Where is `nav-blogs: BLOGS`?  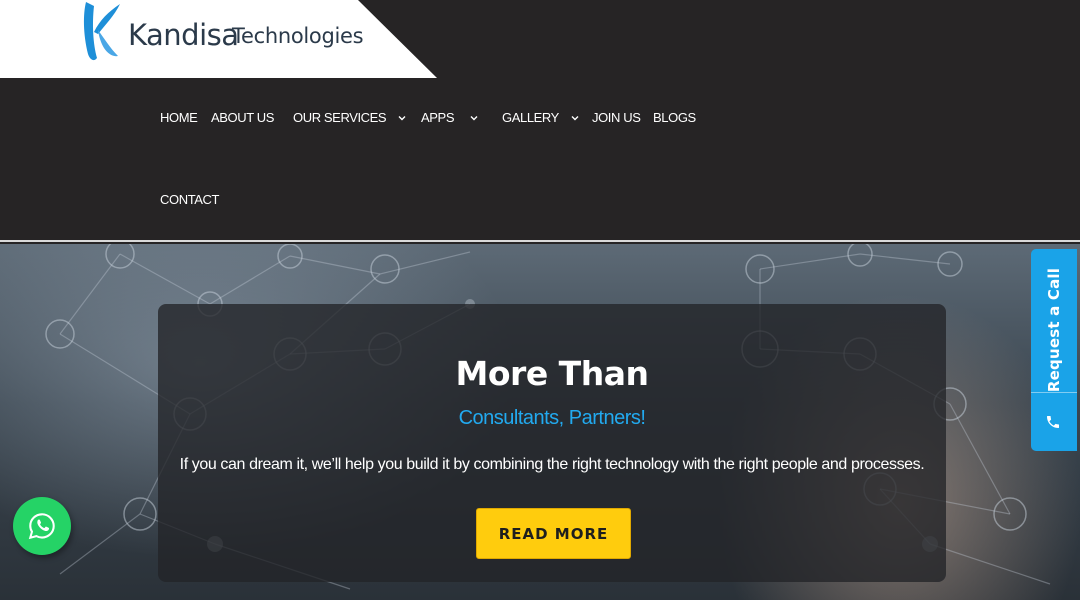 nav-blogs: BLOGS is located at coordinates (674, 117).